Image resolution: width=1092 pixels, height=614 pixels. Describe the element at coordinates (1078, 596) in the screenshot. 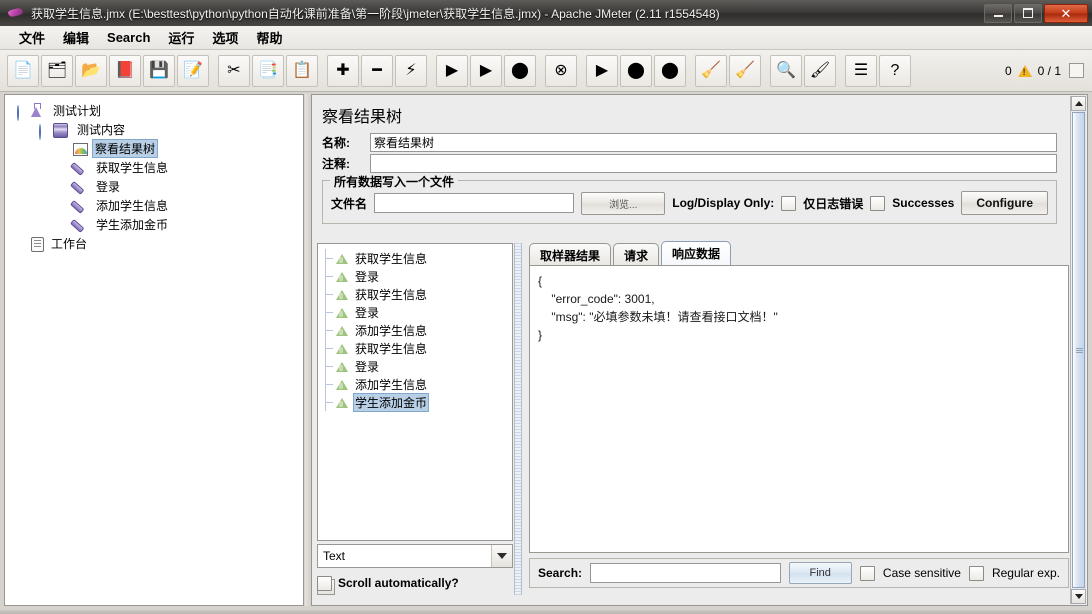

I see `scroll-down-button` at that location.